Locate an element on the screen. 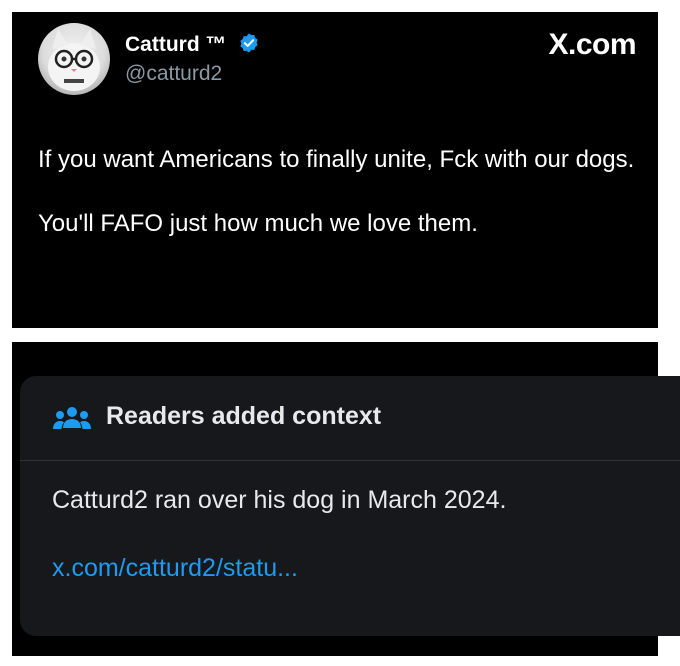 Image resolution: width=680 pixels, height=666 pixels. display-name: Catturd ™ is located at coordinates (192, 46).